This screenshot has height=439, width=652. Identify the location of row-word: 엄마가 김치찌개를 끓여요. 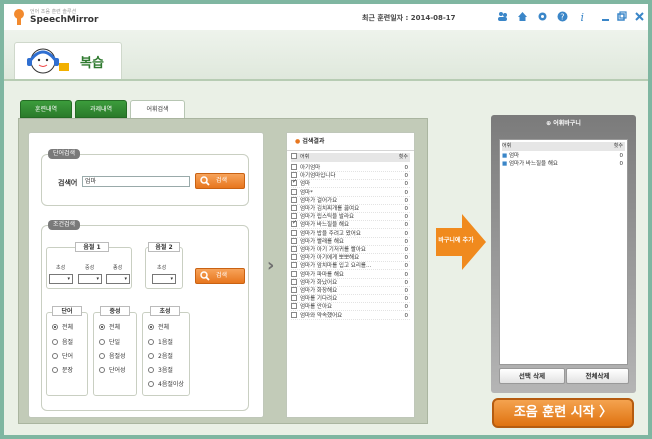
(330, 209).